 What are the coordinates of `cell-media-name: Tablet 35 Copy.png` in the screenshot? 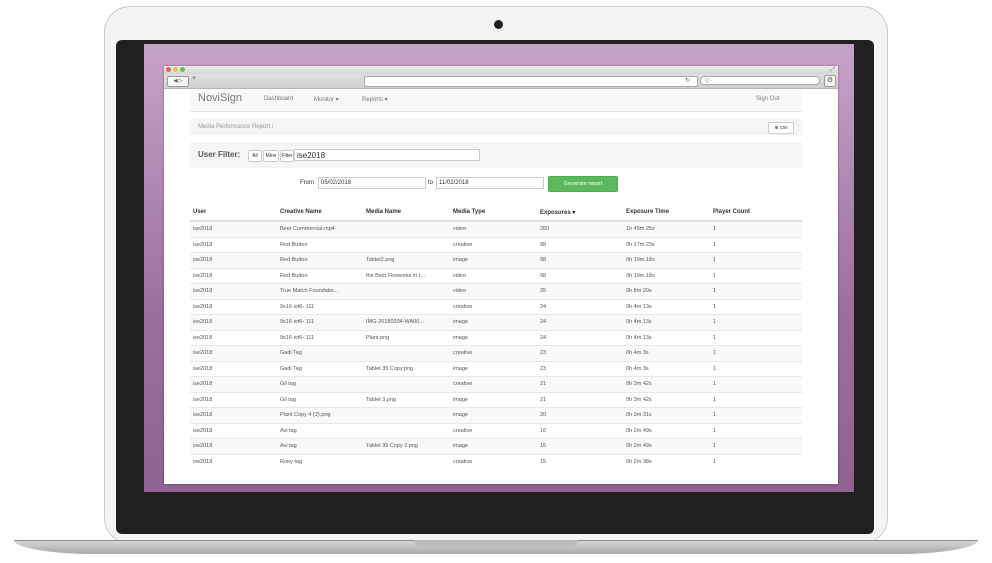 It's located at (389, 368).